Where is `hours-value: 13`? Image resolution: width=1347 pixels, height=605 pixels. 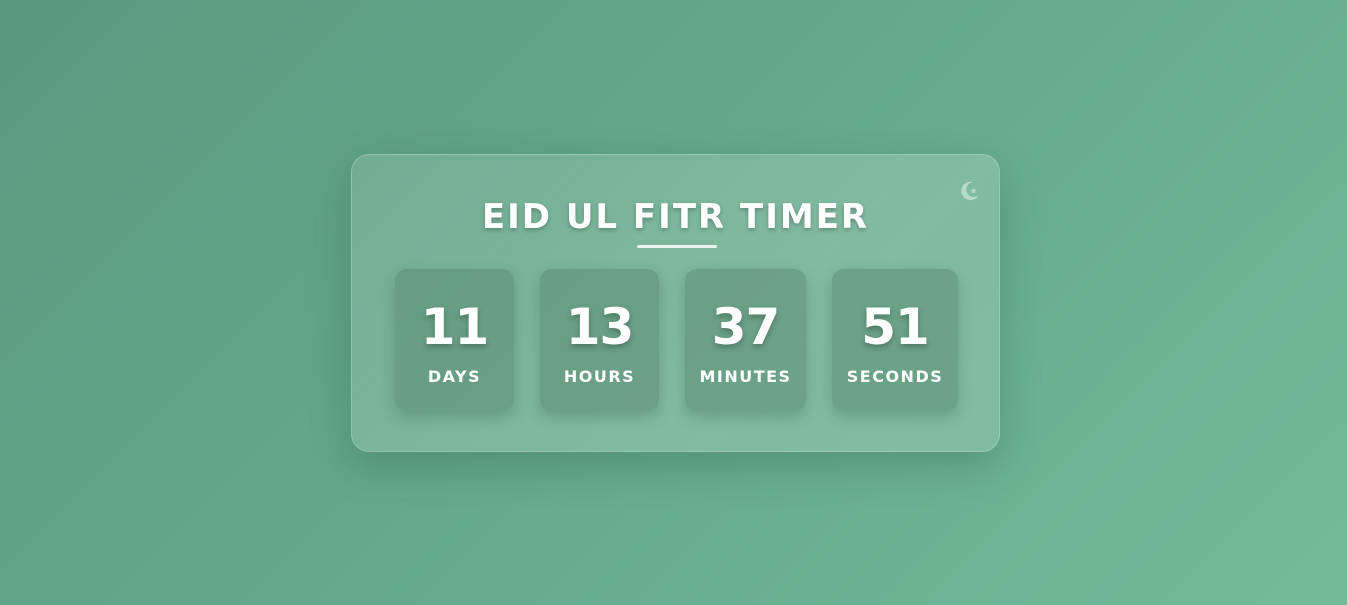
hours-value: 13 is located at coordinates (600, 327).